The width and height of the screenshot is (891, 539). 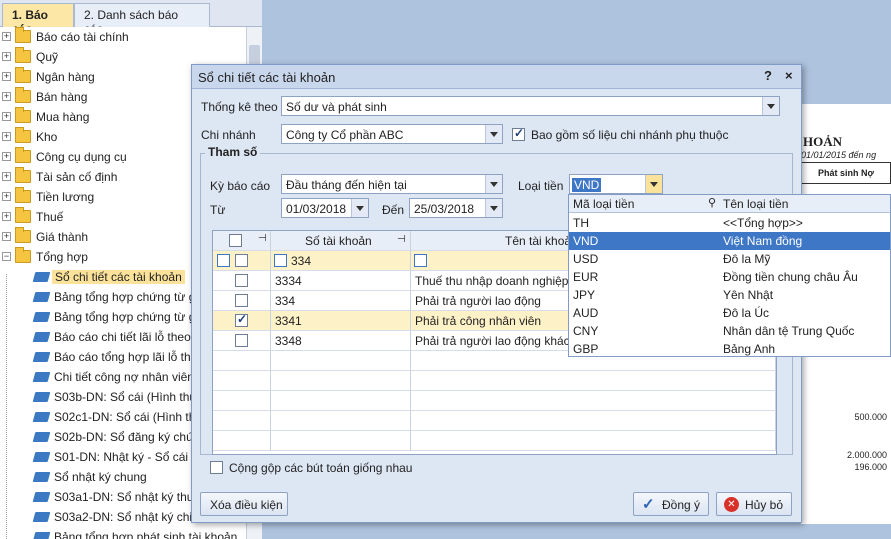 What do you see at coordinates (235, 240) in the screenshot?
I see `select-all-checkbox` at bounding box center [235, 240].